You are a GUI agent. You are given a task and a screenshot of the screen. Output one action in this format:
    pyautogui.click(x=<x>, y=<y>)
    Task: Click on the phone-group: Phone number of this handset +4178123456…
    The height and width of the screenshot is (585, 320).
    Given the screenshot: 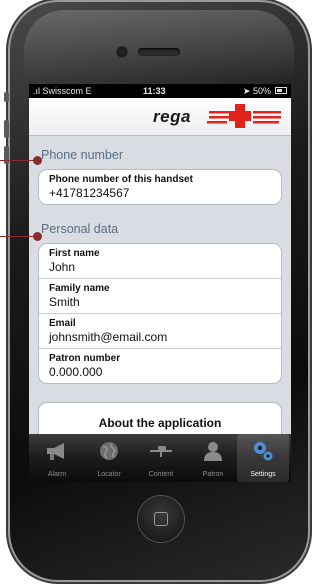 What is the action you would take?
    pyautogui.click(x=160, y=187)
    